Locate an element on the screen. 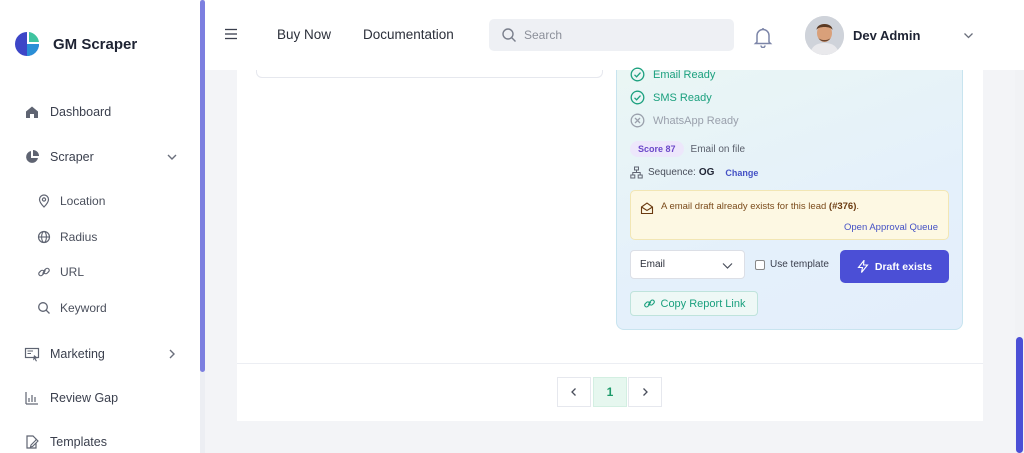  avatar is located at coordinates (824, 35).